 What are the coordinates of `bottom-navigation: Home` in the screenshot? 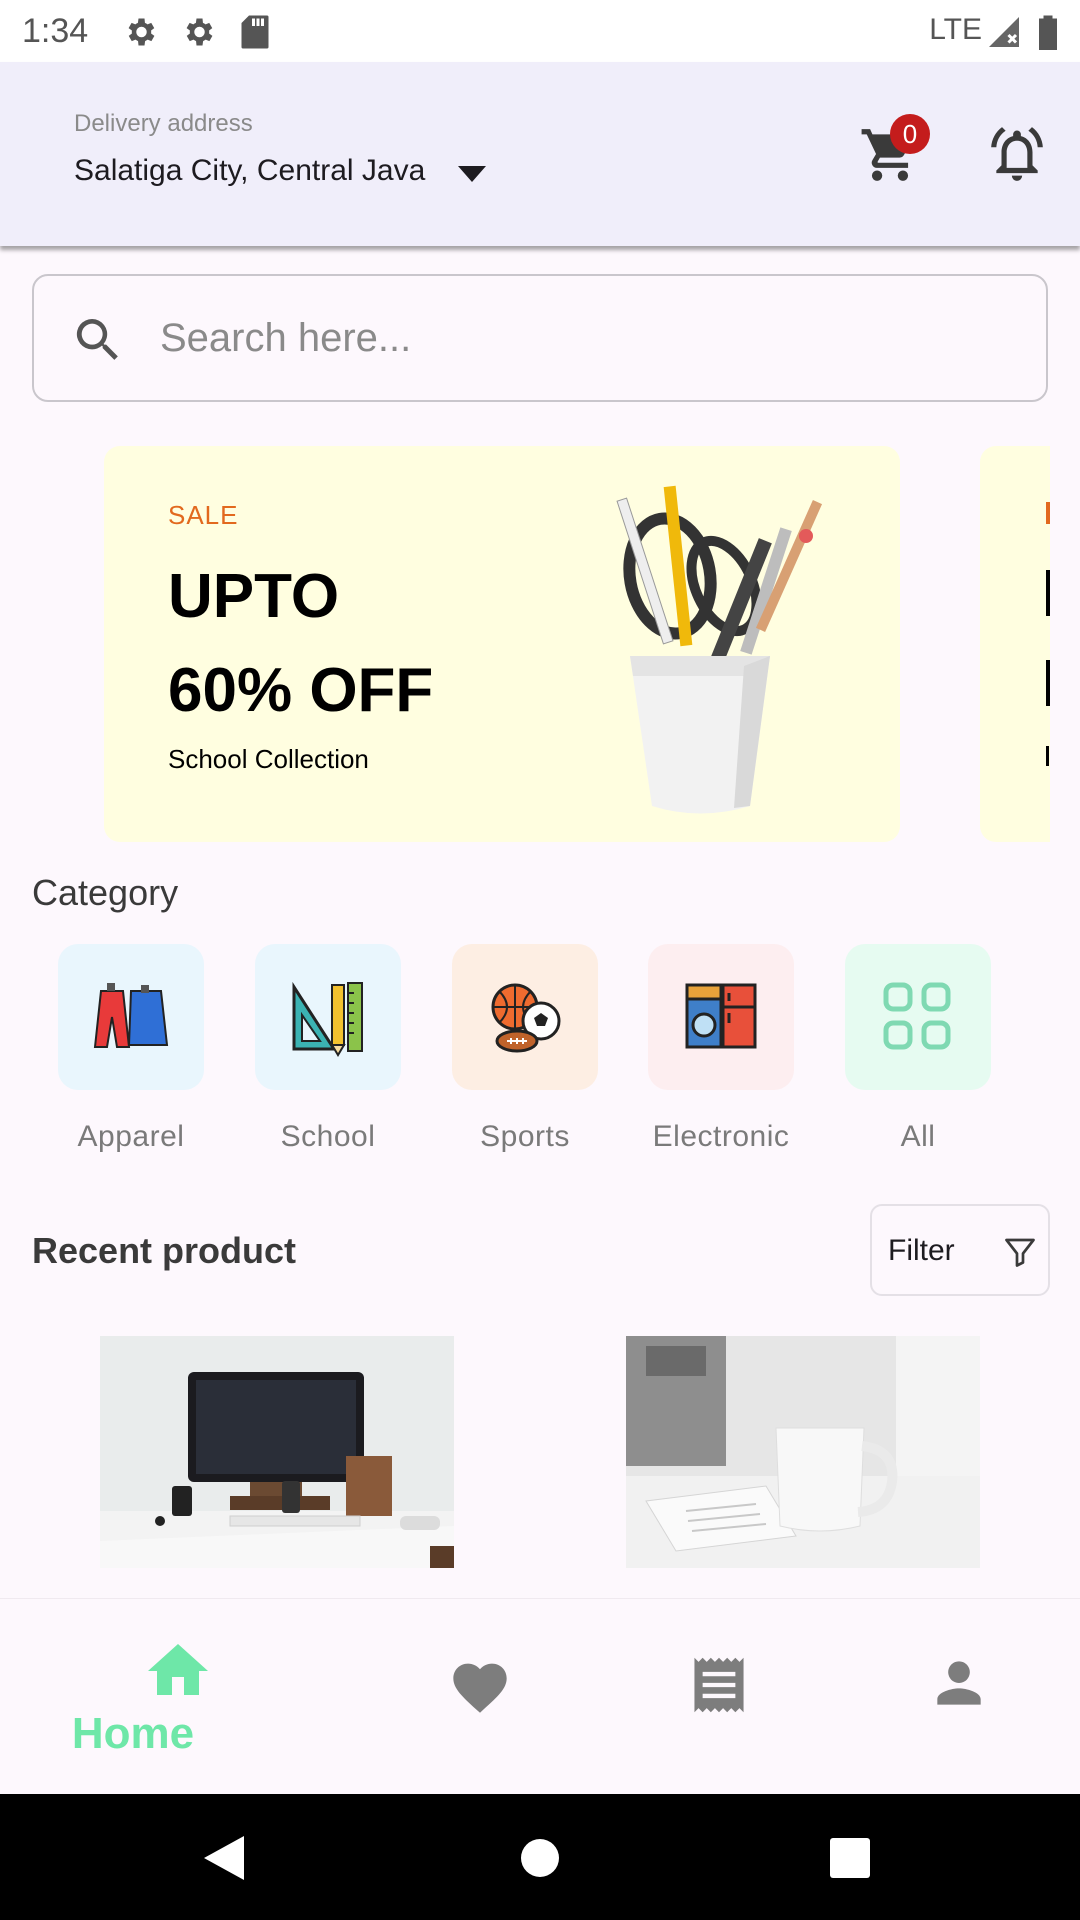 It's located at (540, 1696).